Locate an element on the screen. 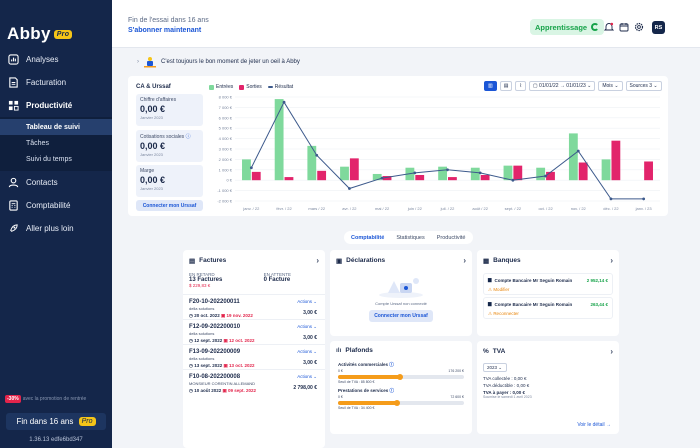 The height and width of the screenshot is (448, 700). sidebar-item-analyses: Analyses is located at coordinates (56, 59).